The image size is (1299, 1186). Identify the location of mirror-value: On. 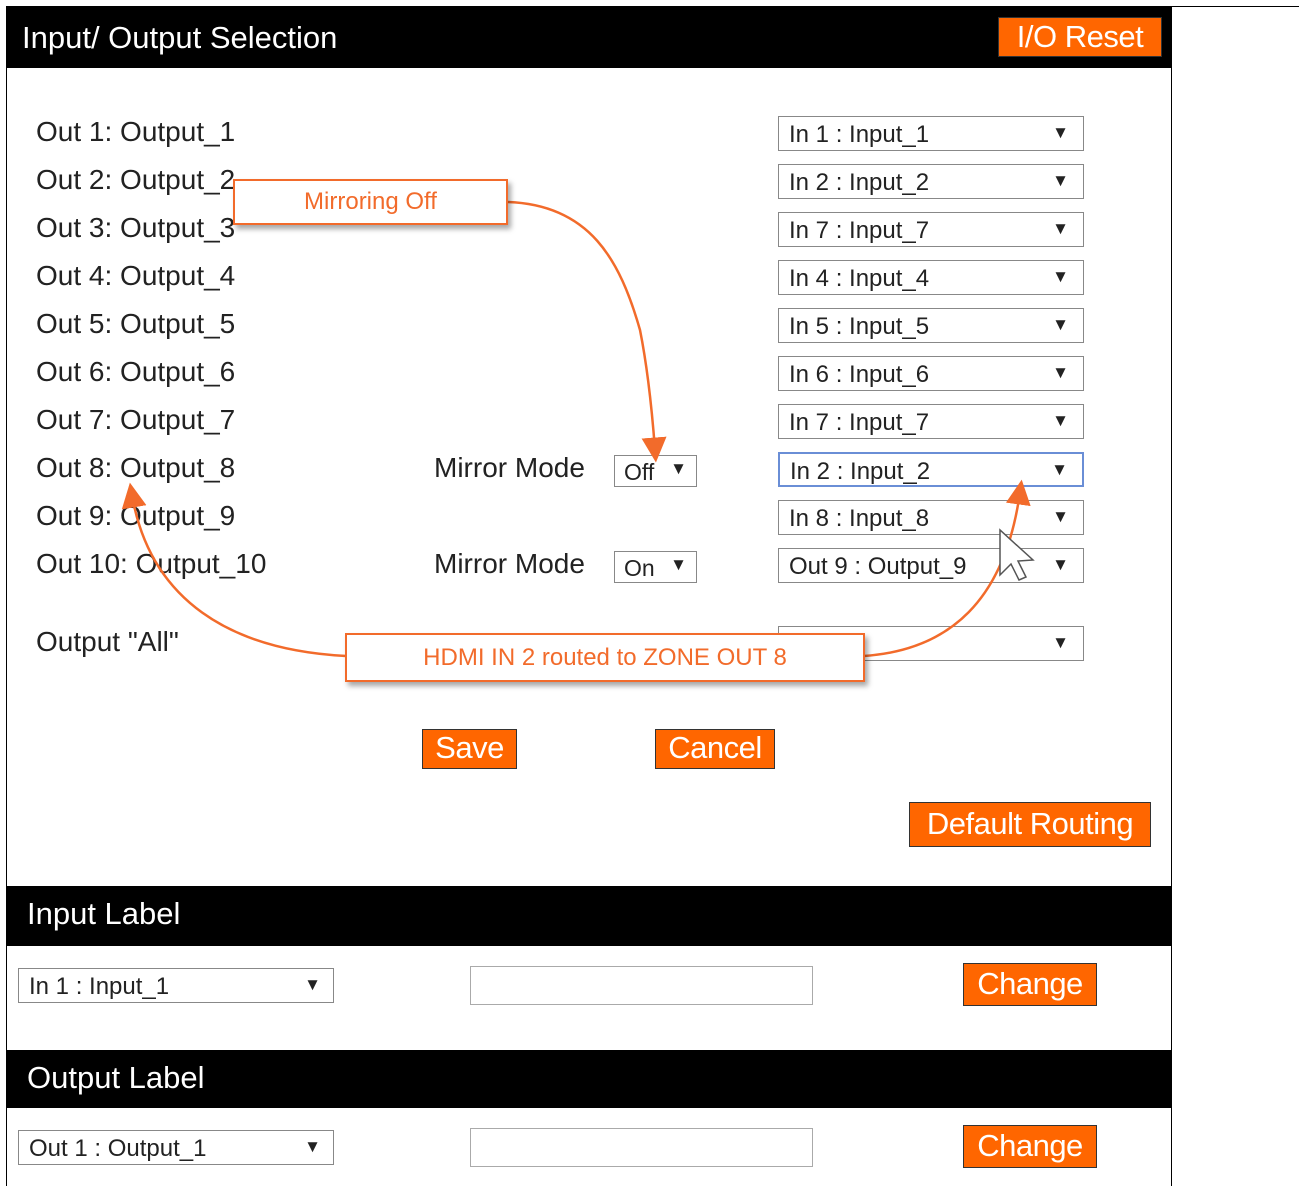
(639, 568).